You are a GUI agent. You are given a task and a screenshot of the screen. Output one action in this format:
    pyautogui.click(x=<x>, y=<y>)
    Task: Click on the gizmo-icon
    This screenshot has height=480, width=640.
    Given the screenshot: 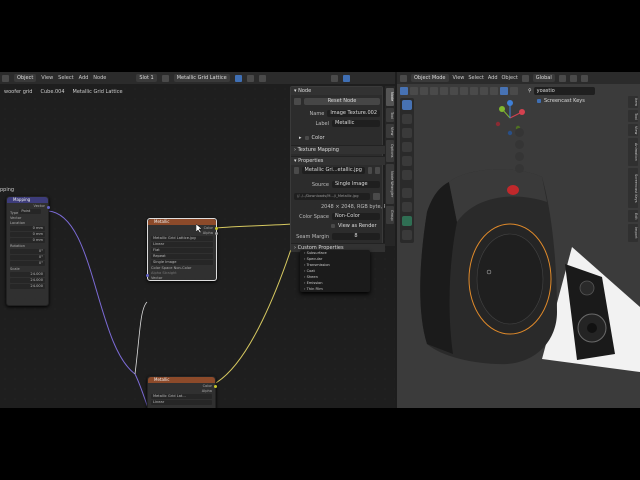 What is the action you would take?
    pyautogui.click(x=464, y=91)
    